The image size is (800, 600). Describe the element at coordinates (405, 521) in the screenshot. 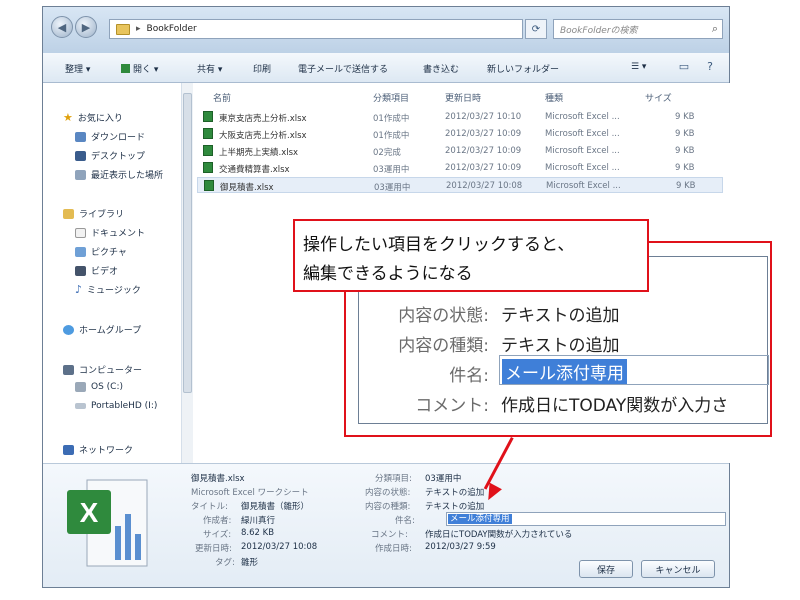

I see `details-label: 件名:` at that location.